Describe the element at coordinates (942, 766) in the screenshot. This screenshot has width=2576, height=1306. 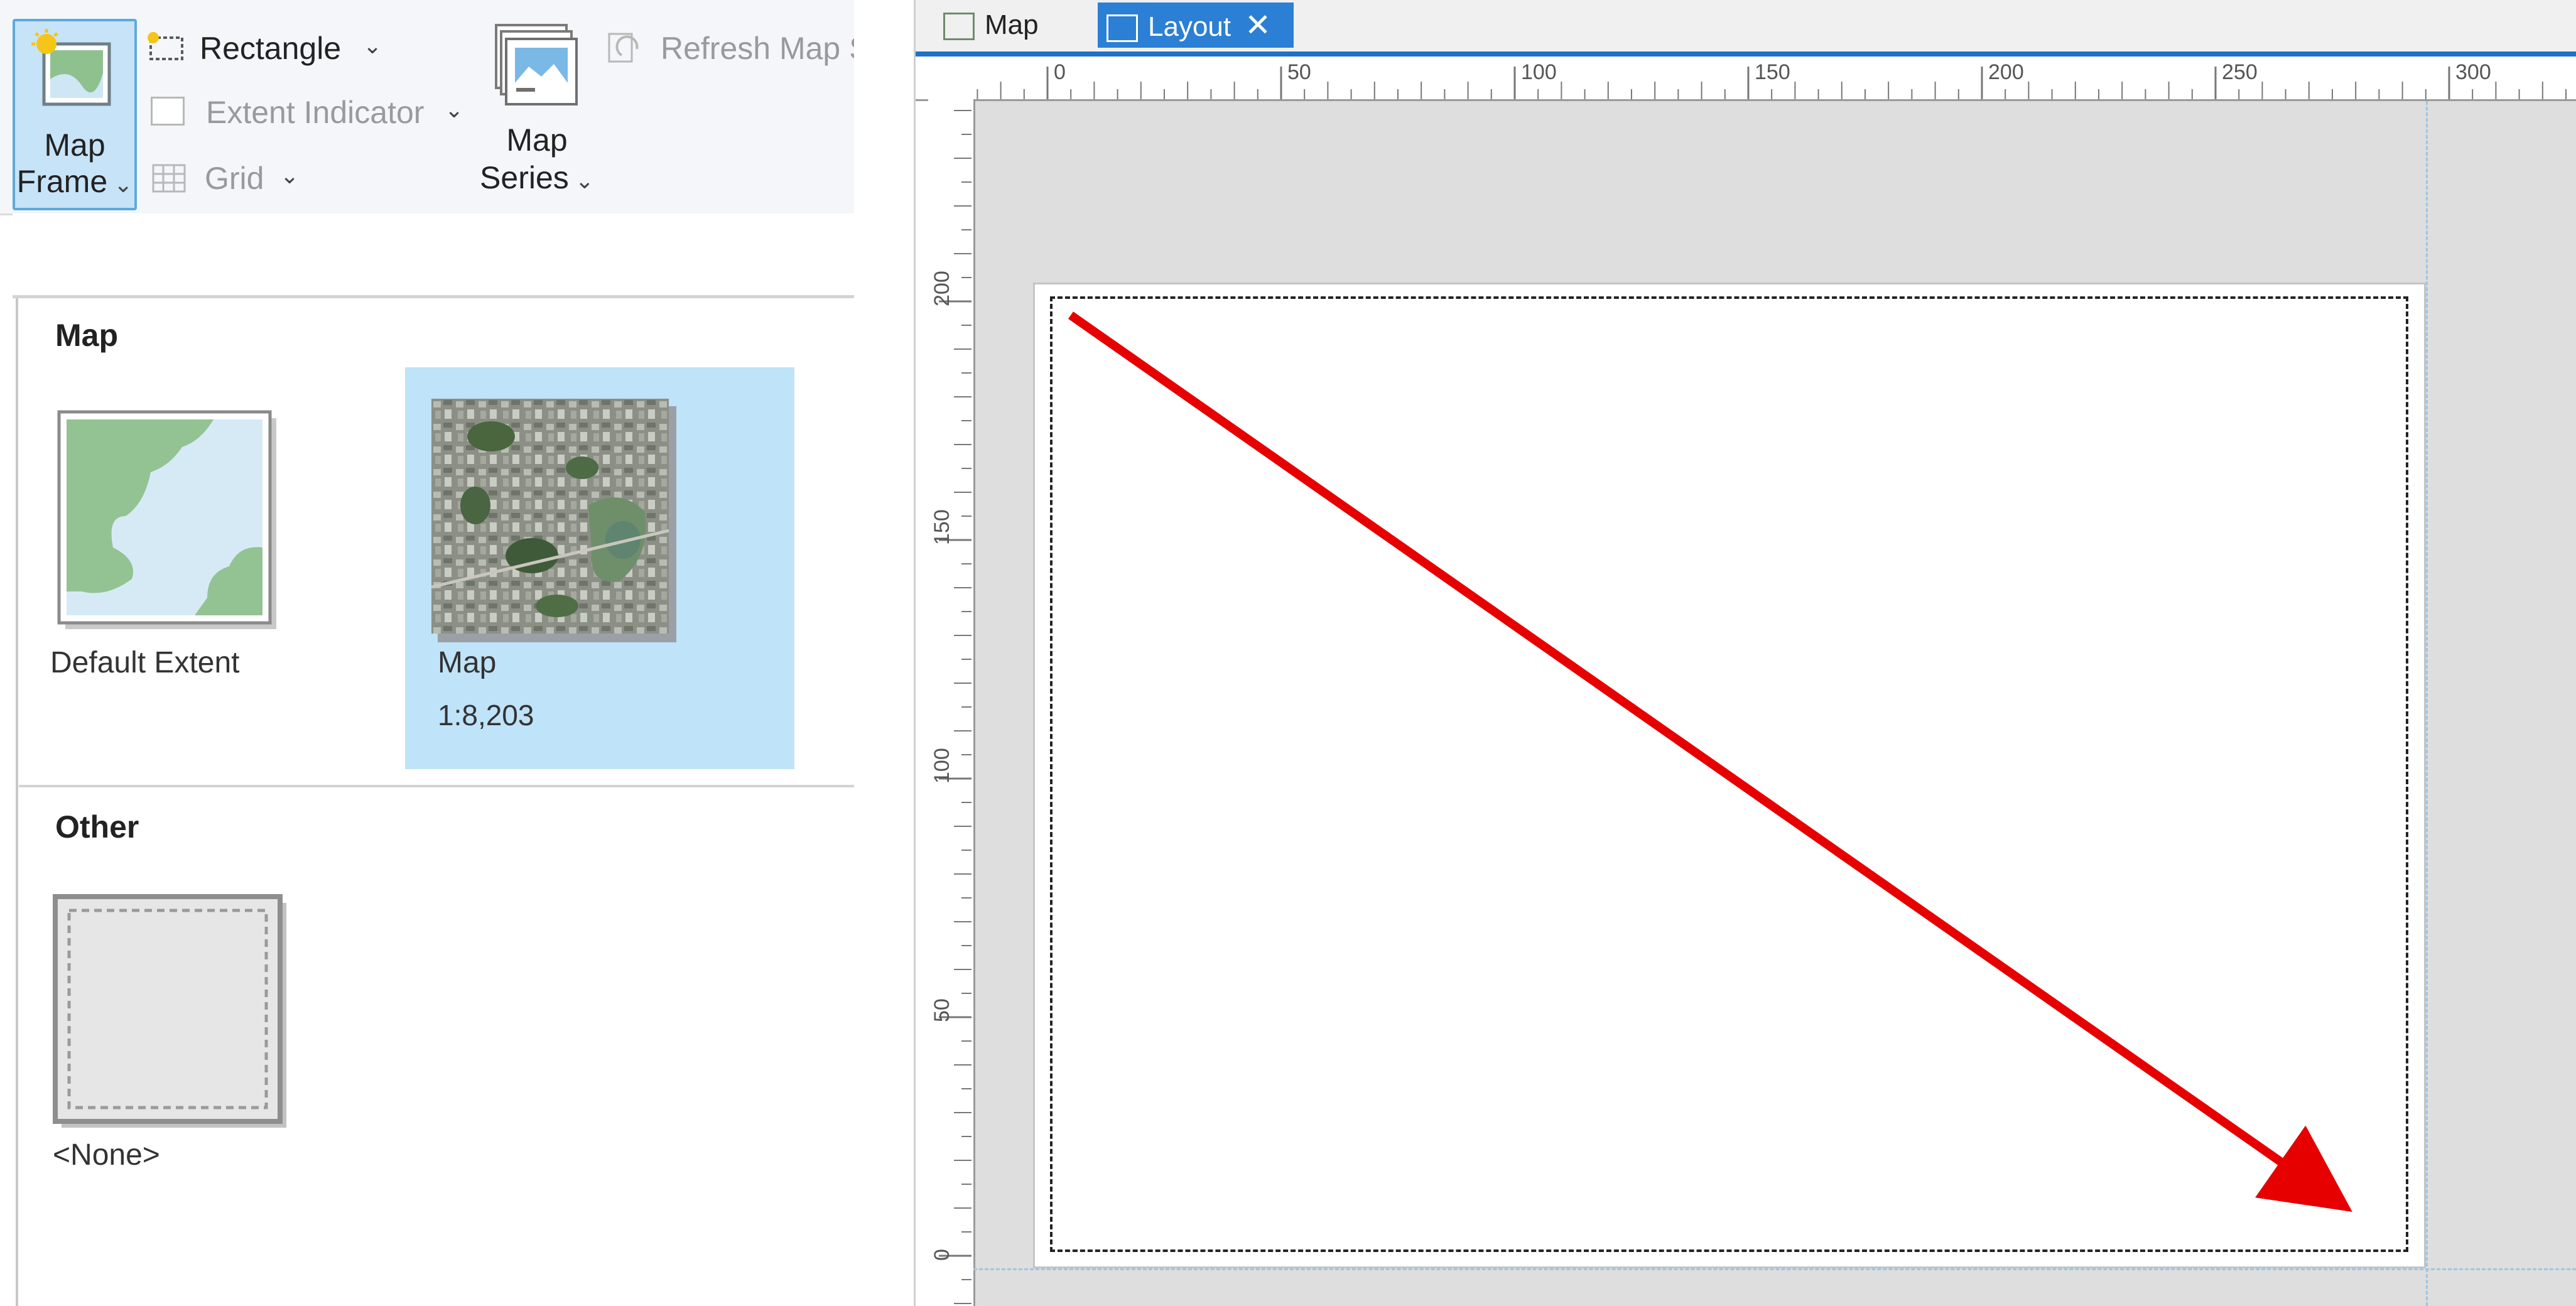
I see `ruler-left-label: 100` at that location.